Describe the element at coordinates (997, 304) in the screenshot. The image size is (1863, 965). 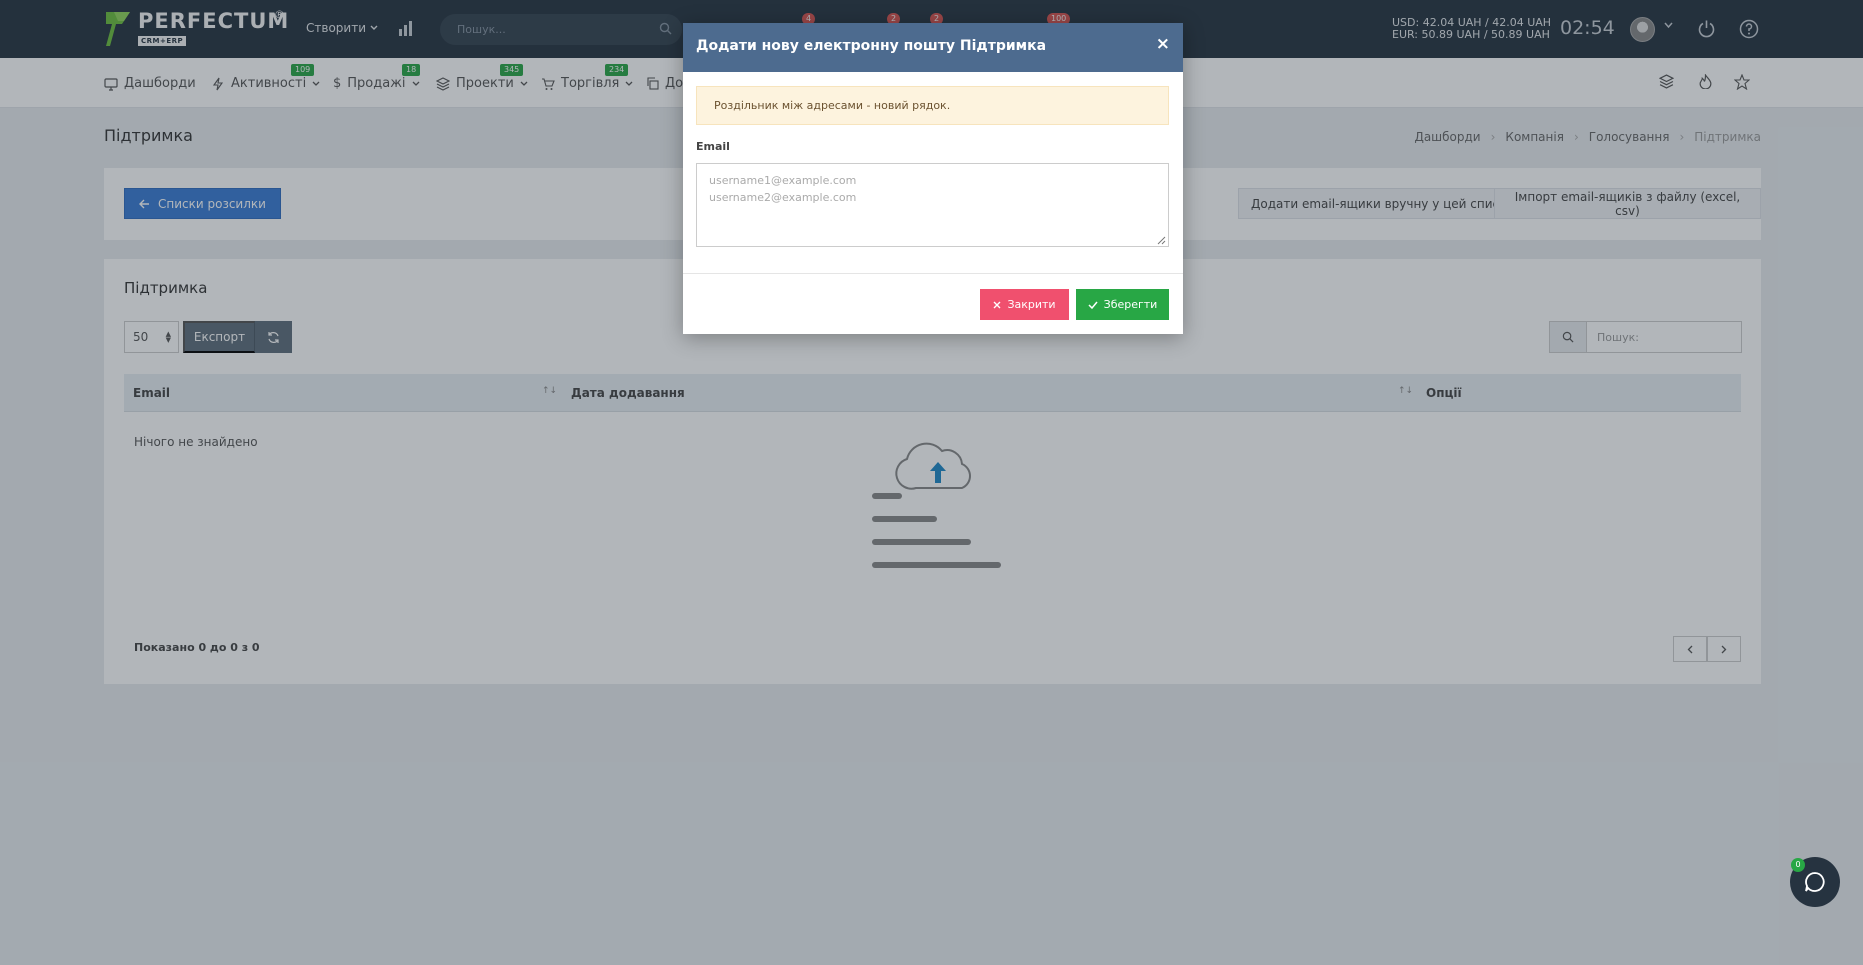
I see `close-icon` at that location.